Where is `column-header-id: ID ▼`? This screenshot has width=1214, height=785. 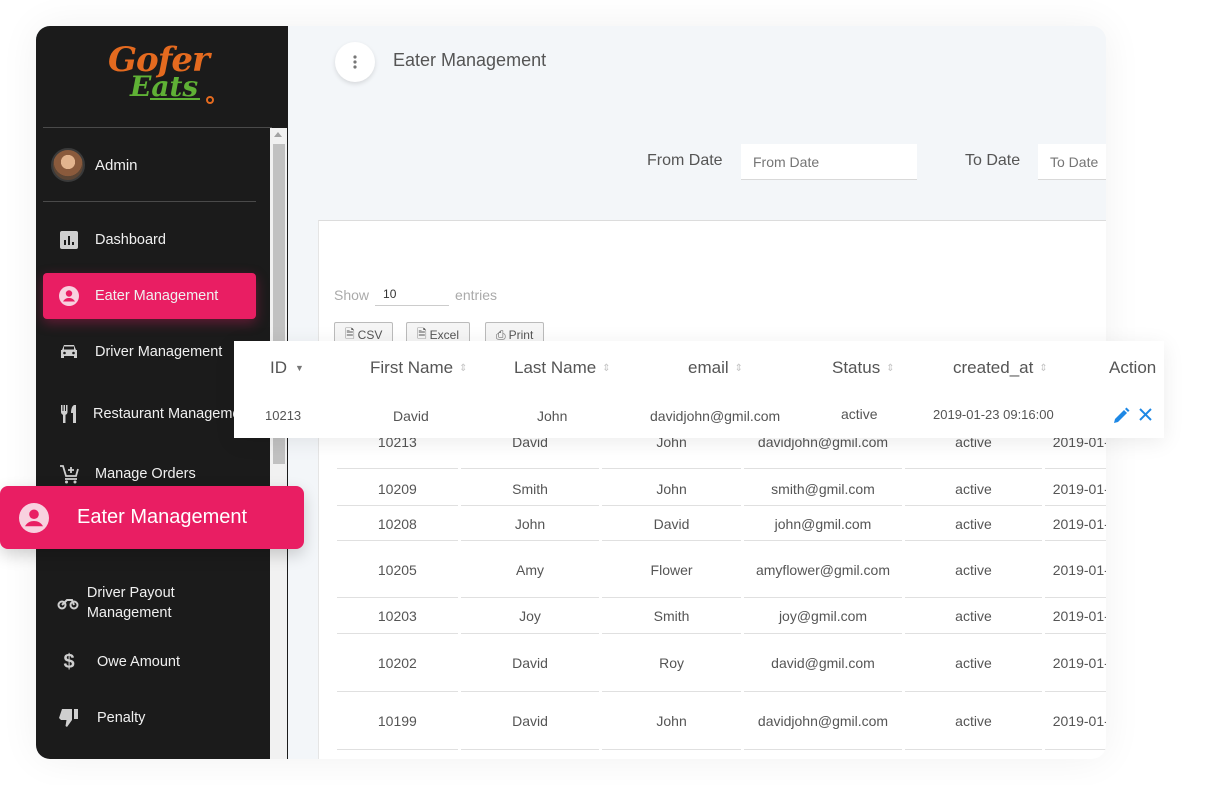 column-header-id: ID ▼ is located at coordinates (287, 368).